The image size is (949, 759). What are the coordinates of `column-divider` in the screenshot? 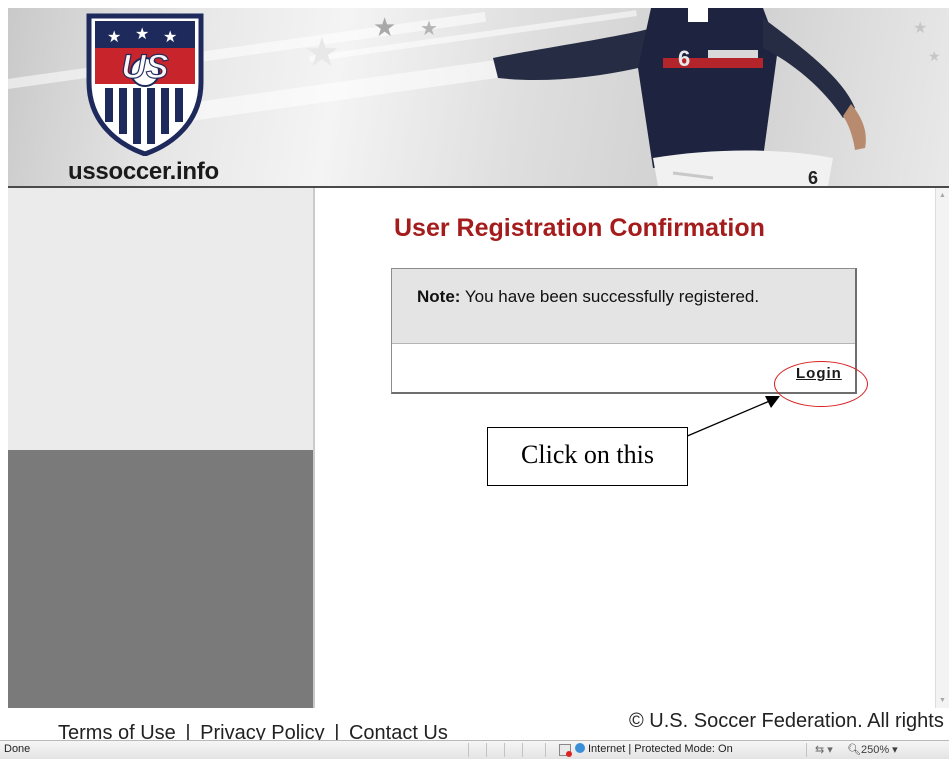 It's located at (314, 448).